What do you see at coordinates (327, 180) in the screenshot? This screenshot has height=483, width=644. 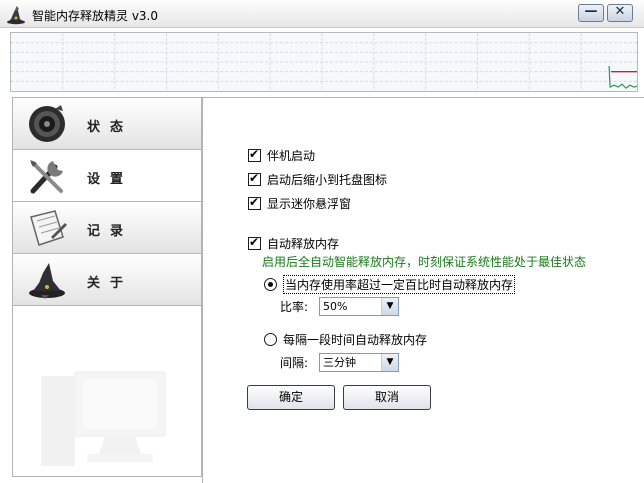 I see `minimize-to-tray-label: 启动后缩小到托盘图标` at bounding box center [327, 180].